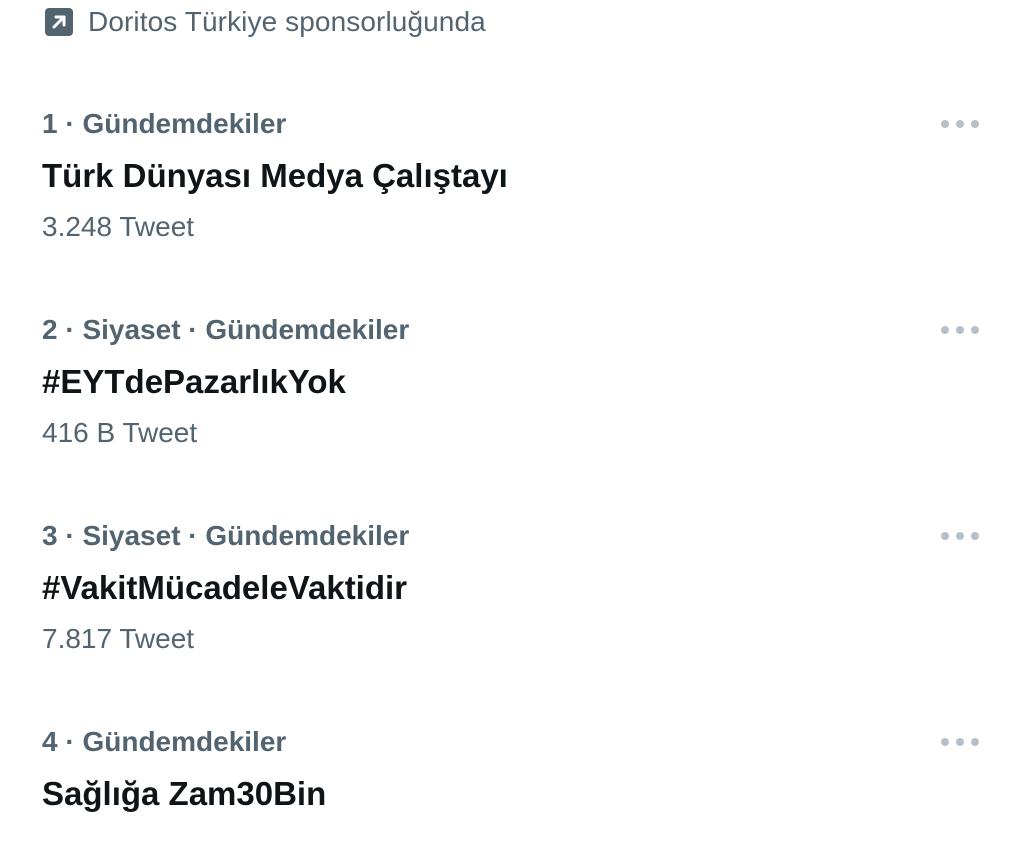 Image resolution: width=1024 pixels, height=864 pixels. I want to click on trend-title: Türk Dünyası Medya Çalıştayı, so click(275, 176).